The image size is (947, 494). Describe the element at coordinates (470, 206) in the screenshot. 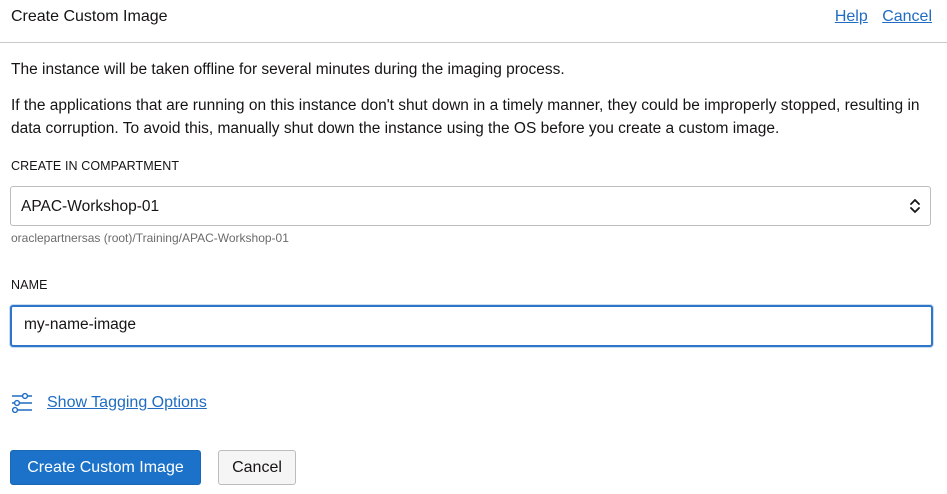

I see `compartment-select: APAC-Workshop-01` at that location.